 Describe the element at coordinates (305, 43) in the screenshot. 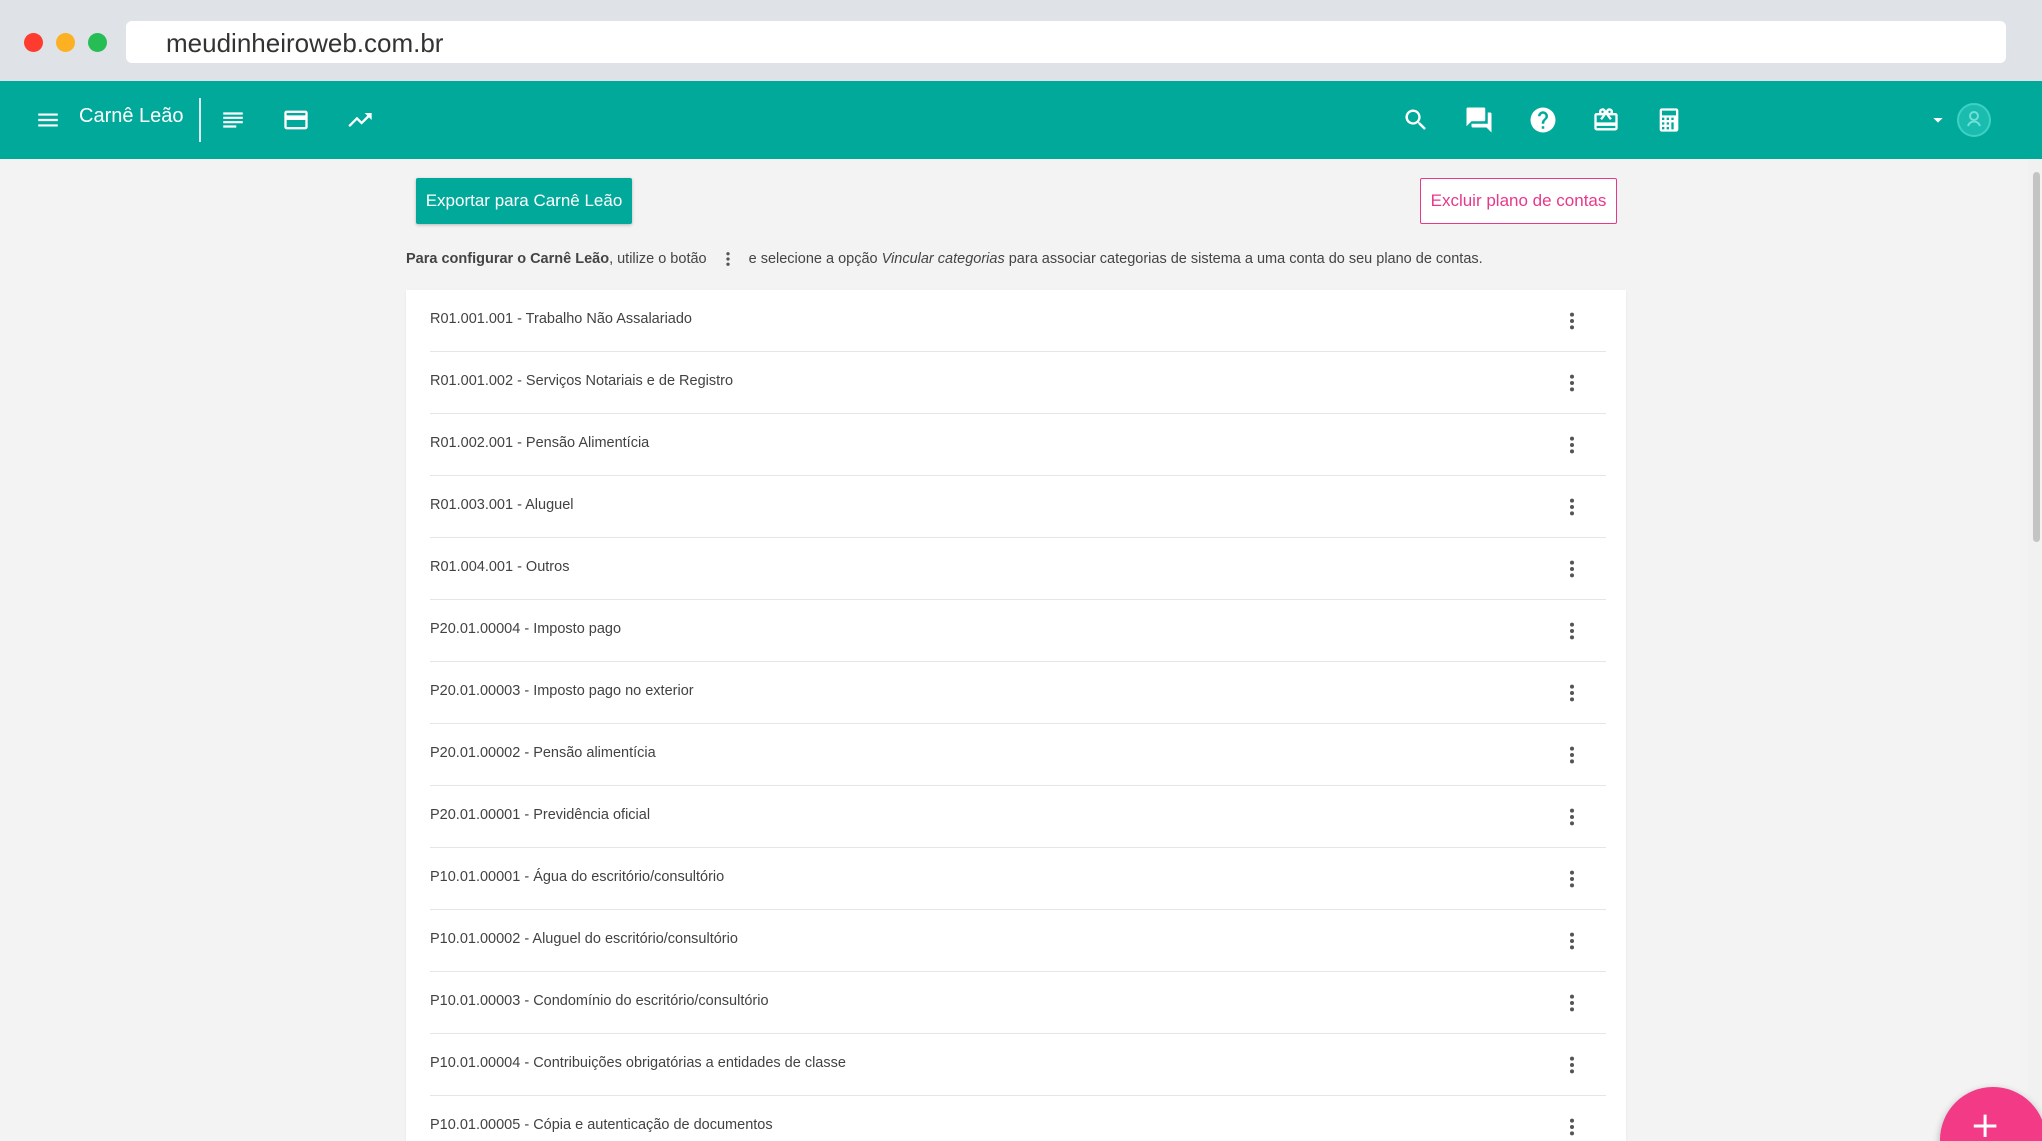

I see `url-text: meudinheiroweb.com.br` at that location.